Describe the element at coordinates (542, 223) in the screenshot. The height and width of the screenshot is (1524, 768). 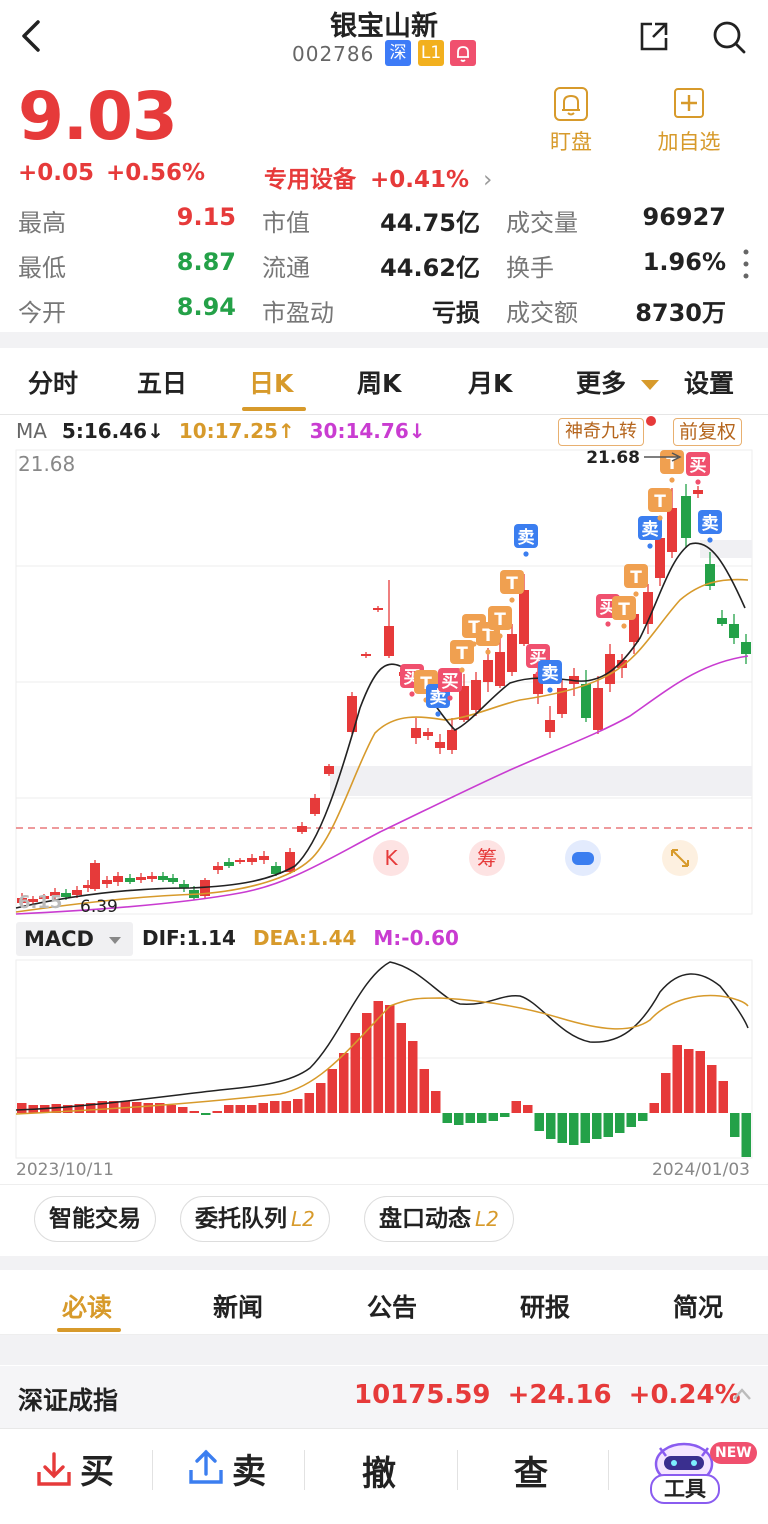
I see `stat-label: 成交量` at that location.